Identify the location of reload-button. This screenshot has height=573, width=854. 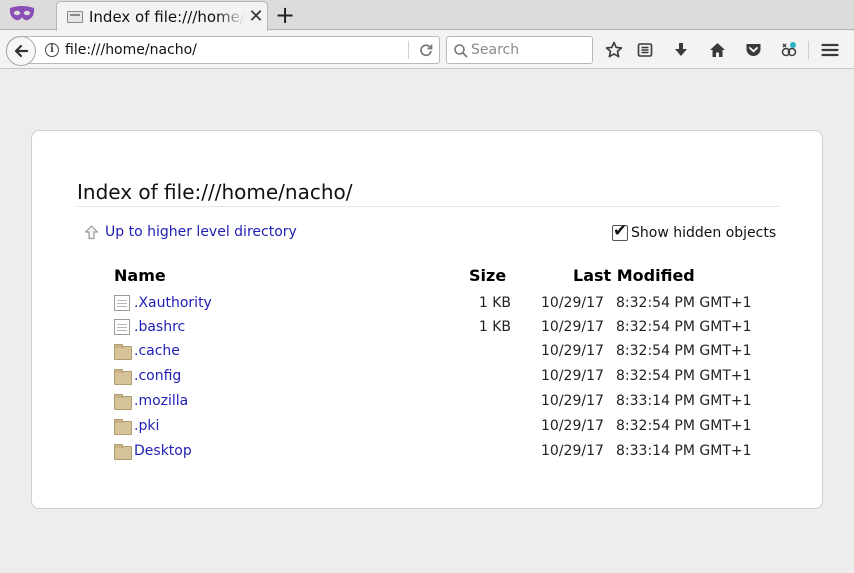
(426, 50).